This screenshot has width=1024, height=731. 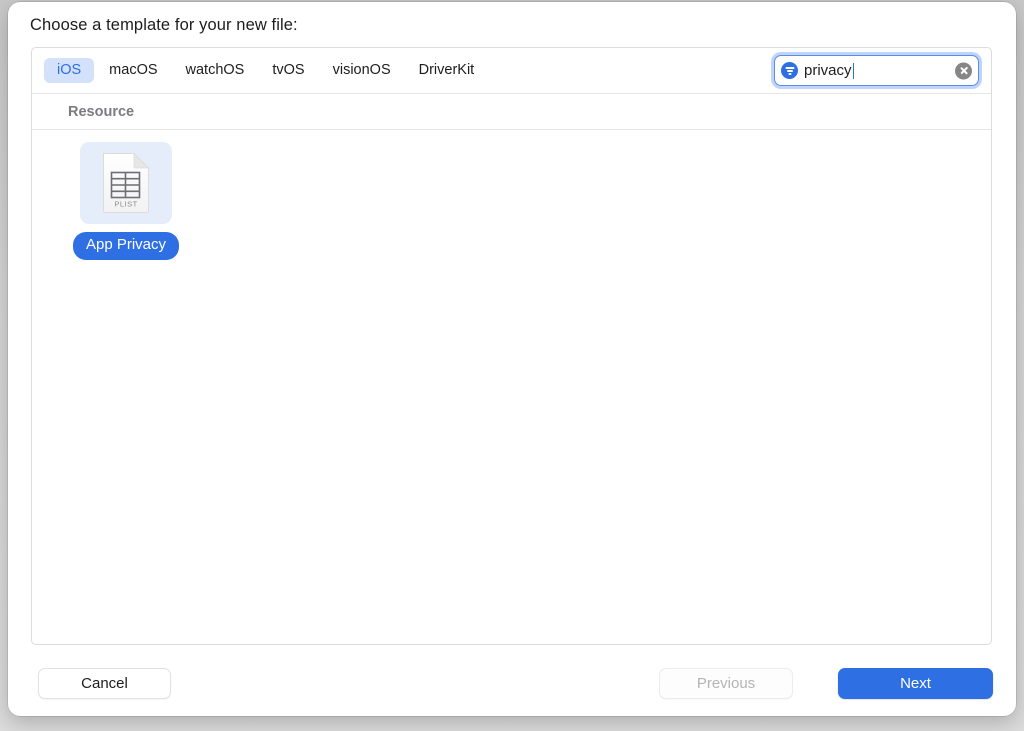 What do you see at coordinates (447, 71) in the screenshot?
I see `tab-driverkit: DriverKit` at bounding box center [447, 71].